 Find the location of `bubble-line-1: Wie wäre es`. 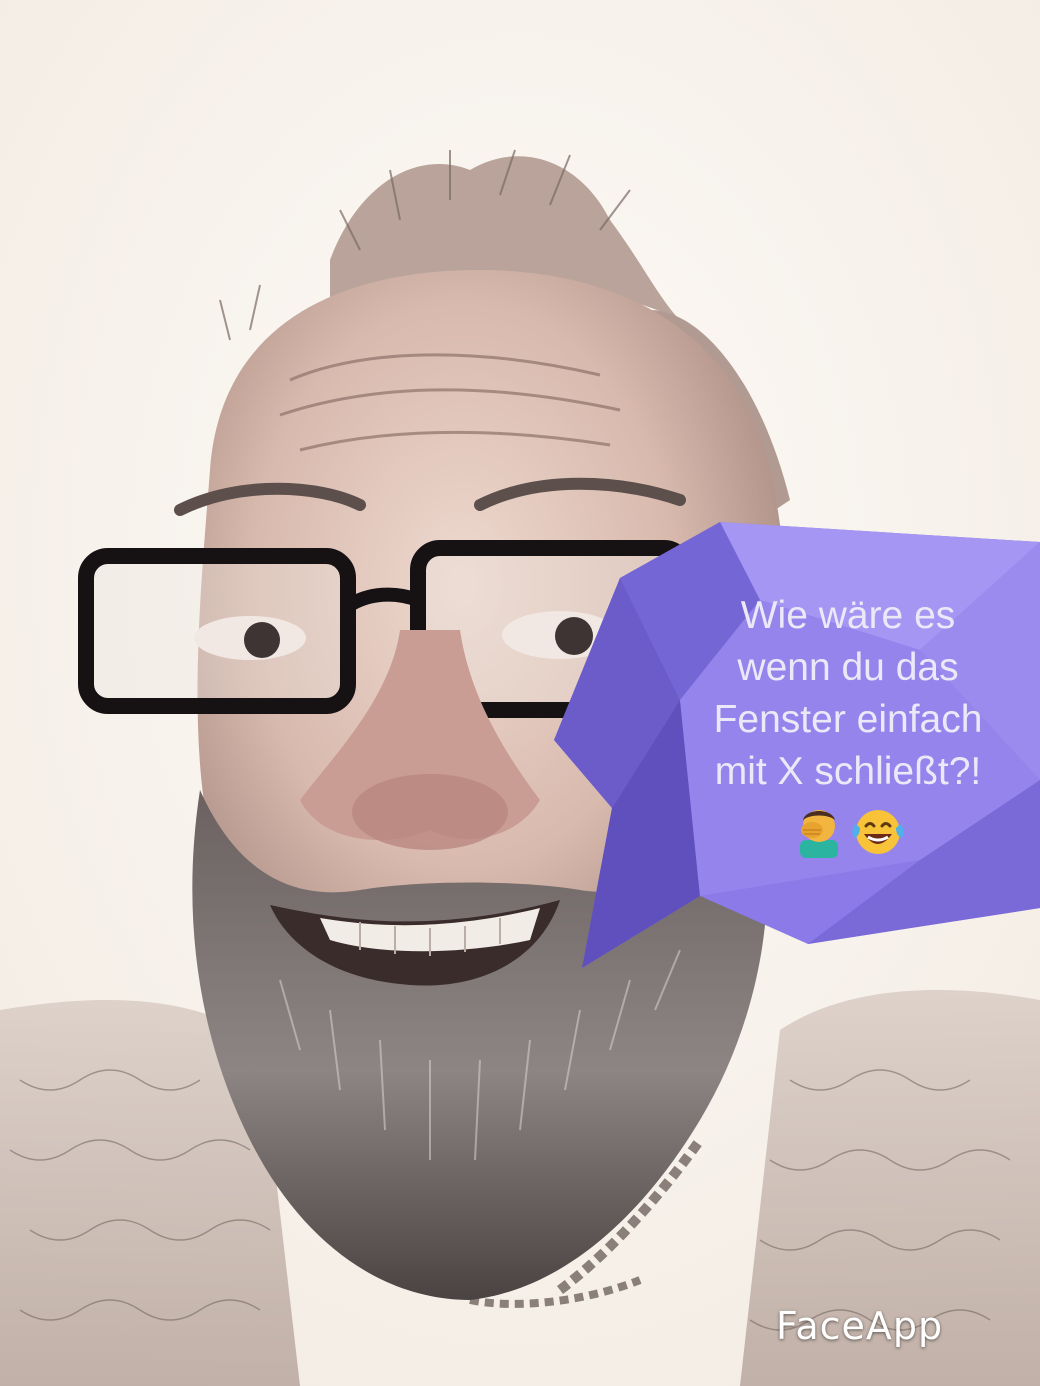

bubble-line-1: Wie wäre es is located at coordinates (848, 615).